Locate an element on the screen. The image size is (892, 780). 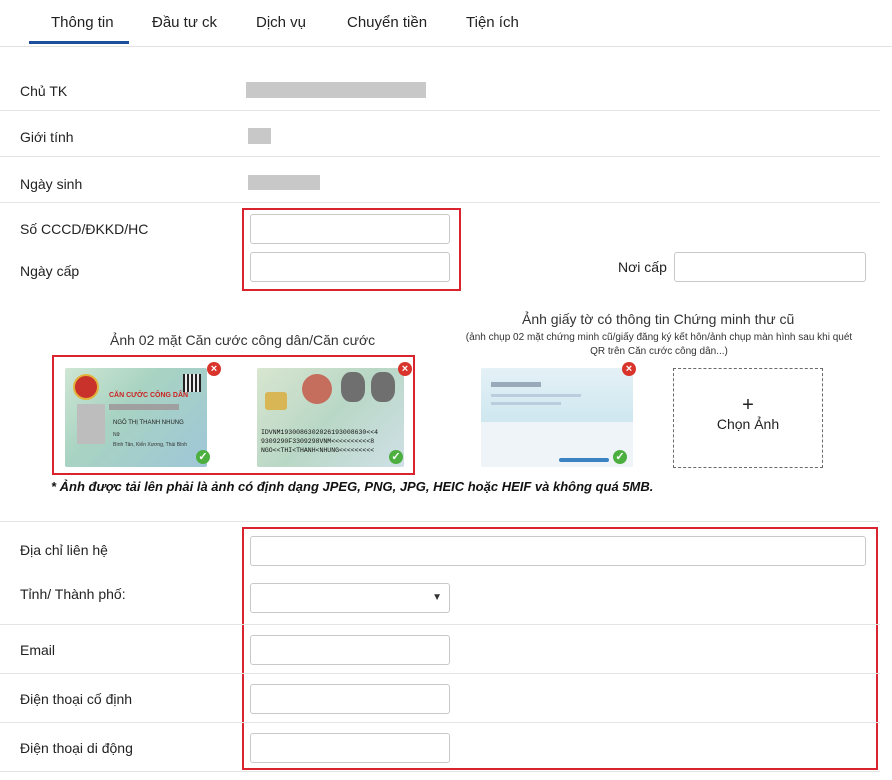
email-label: Email is located at coordinates (38, 650).